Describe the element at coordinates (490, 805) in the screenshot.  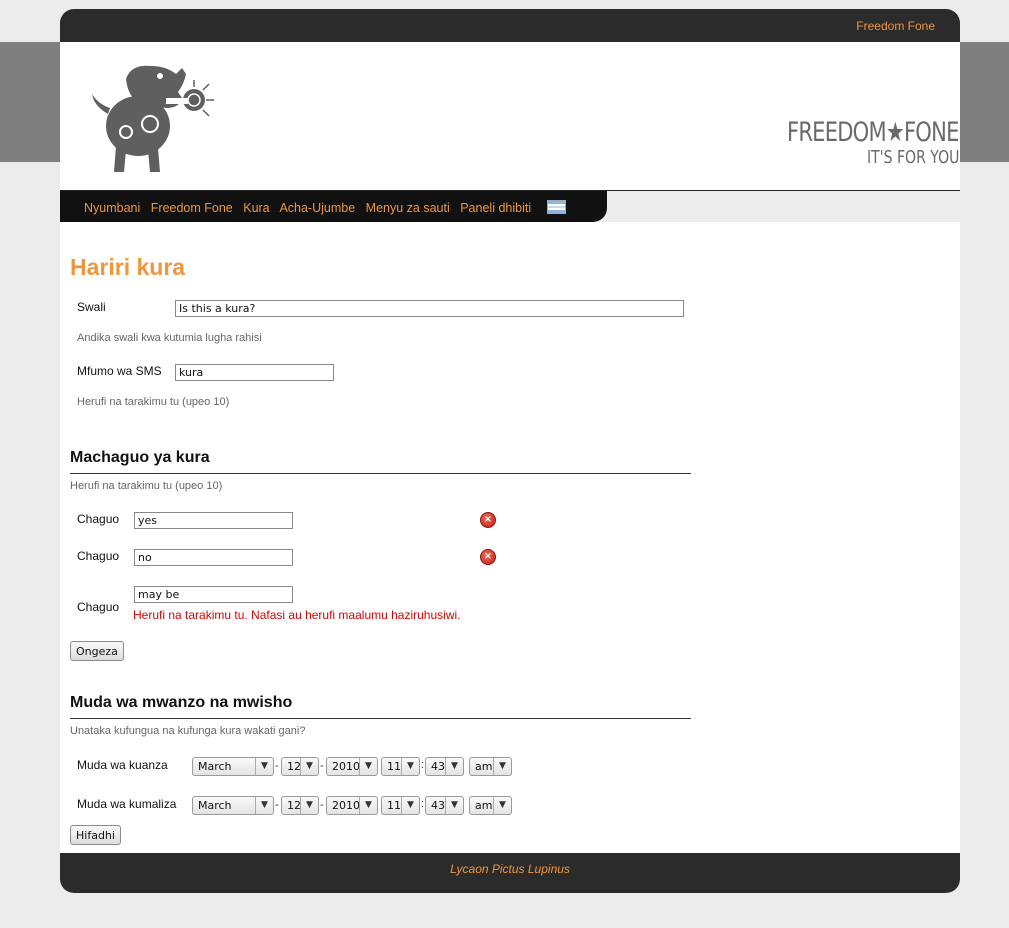
I see `end-ampm-select: am ▼` at that location.